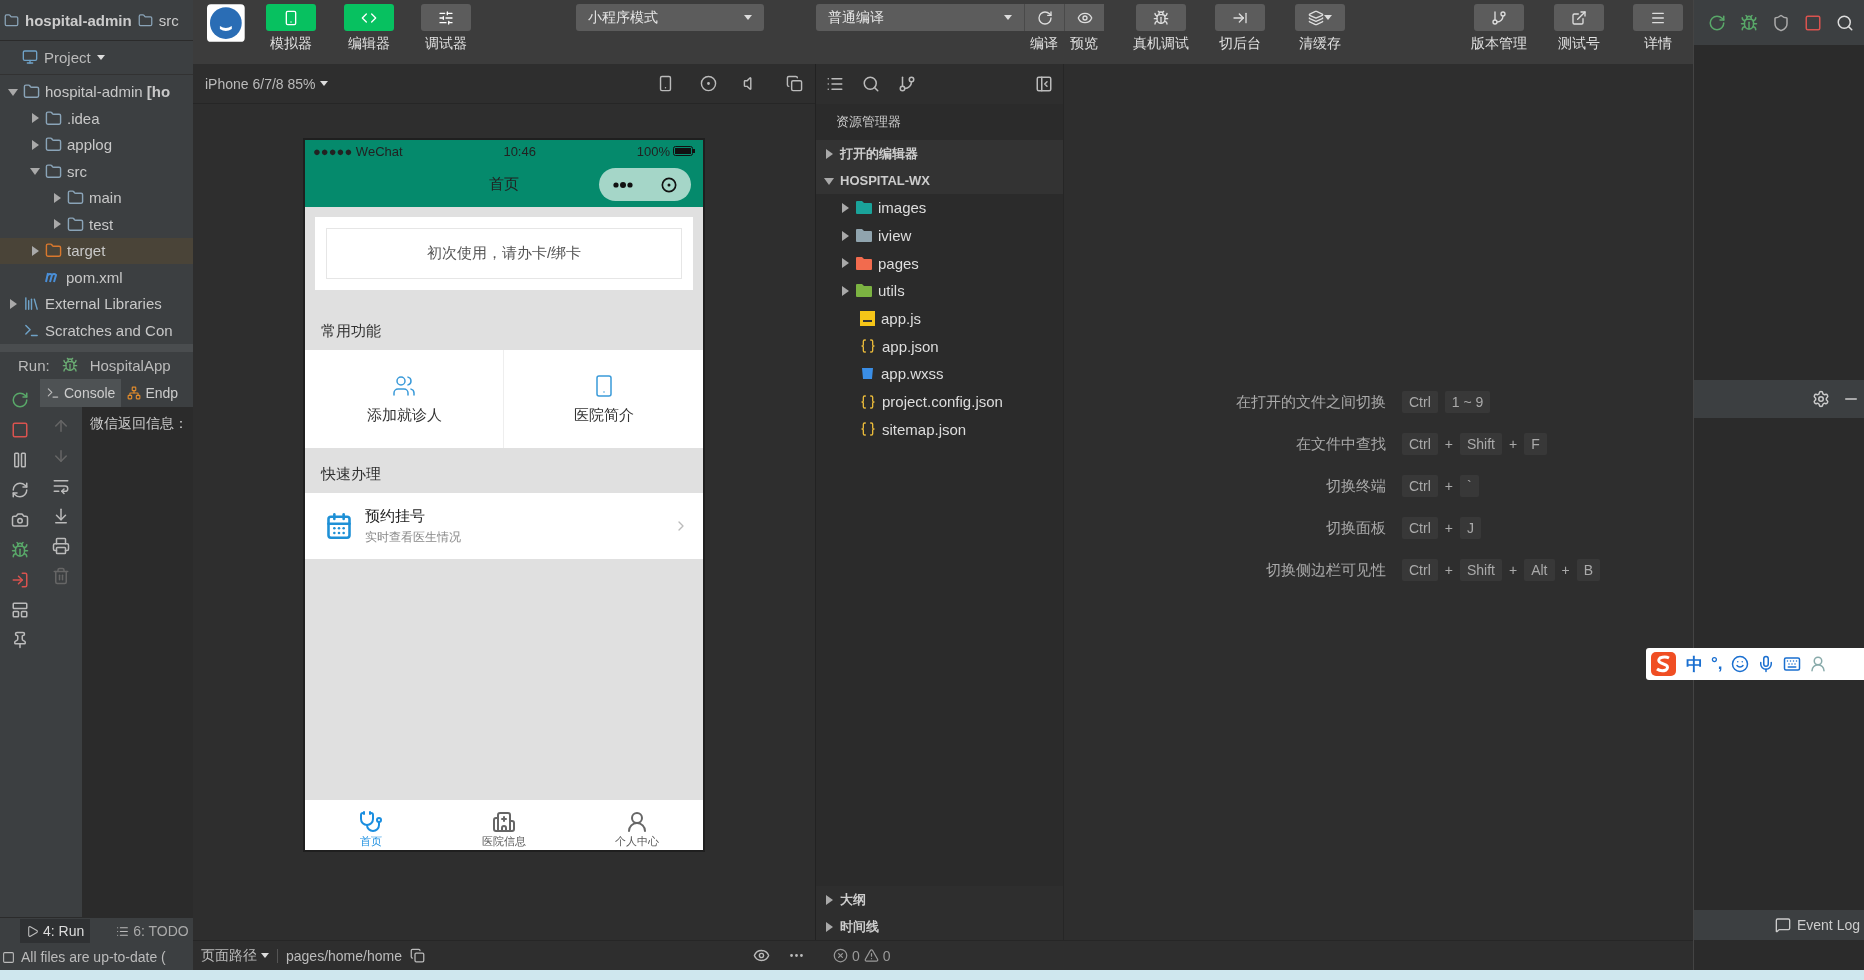  What do you see at coordinates (939, 263) in the screenshot?
I see `file-item: pages` at bounding box center [939, 263].